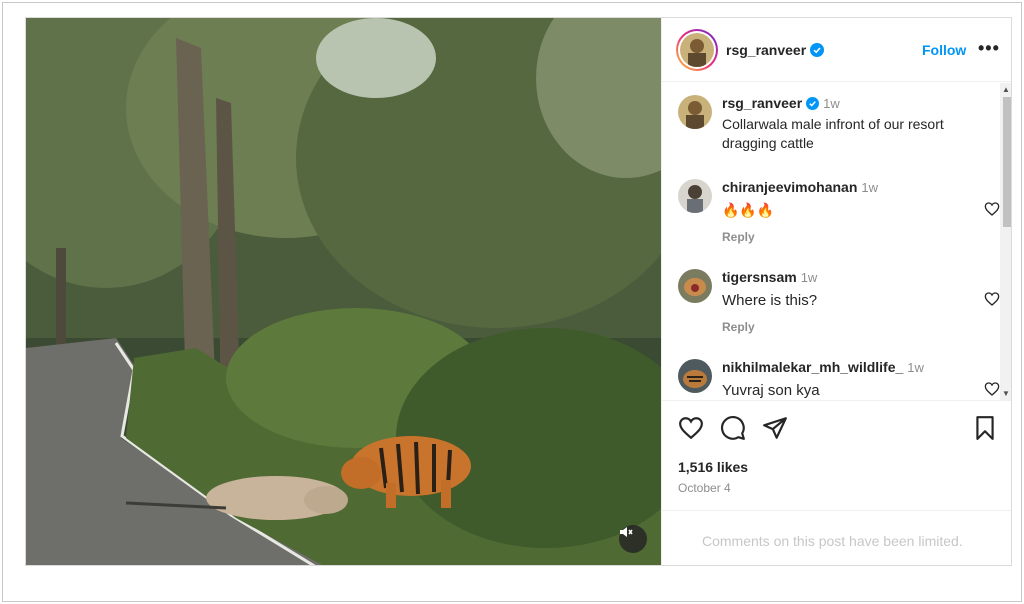 This screenshot has height=604, width=1024. Describe the element at coordinates (771, 390) in the screenshot. I see `comment-text: Yuvraj son kya` at that location.